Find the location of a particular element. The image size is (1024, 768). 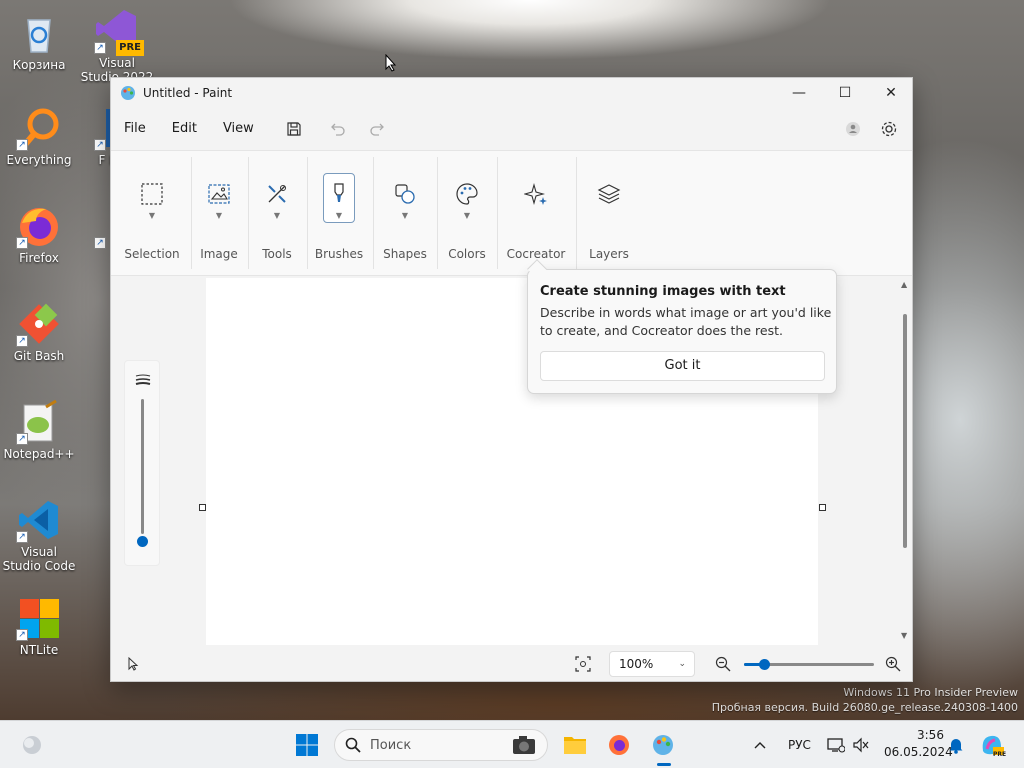

desktop-icon-label: Firefox is located at coordinates (39, 258).